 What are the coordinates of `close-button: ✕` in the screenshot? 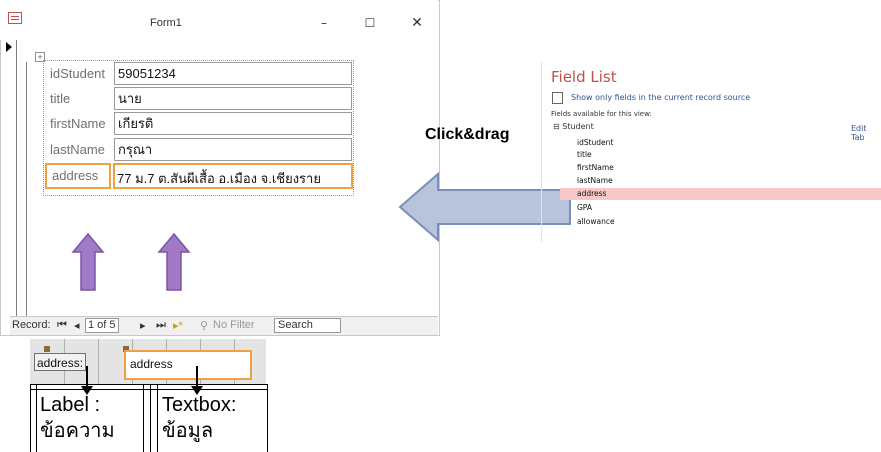 It's located at (417, 23).